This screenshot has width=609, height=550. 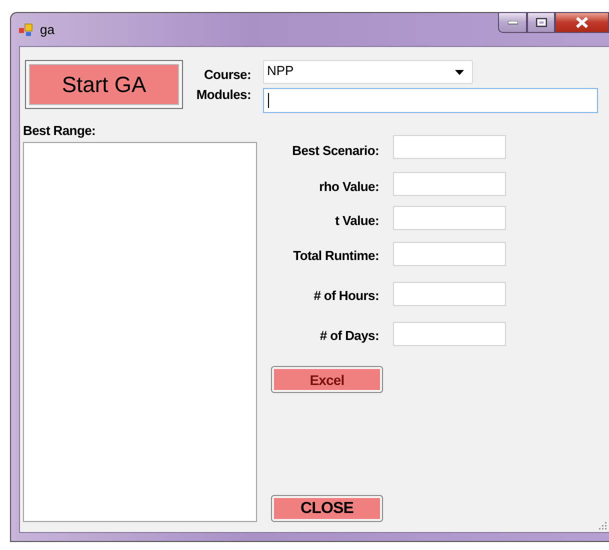 What do you see at coordinates (223, 94) in the screenshot?
I see `modules-label: Modules:` at bounding box center [223, 94].